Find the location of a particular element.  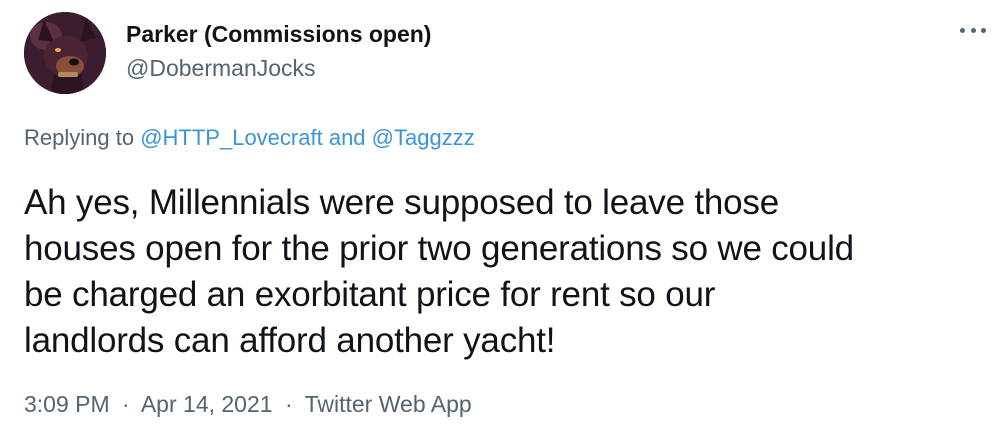

tweet-metadata: 3:09 PM · Apr 14, 2021 · Twitter Web App is located at coordinates (248, 404).